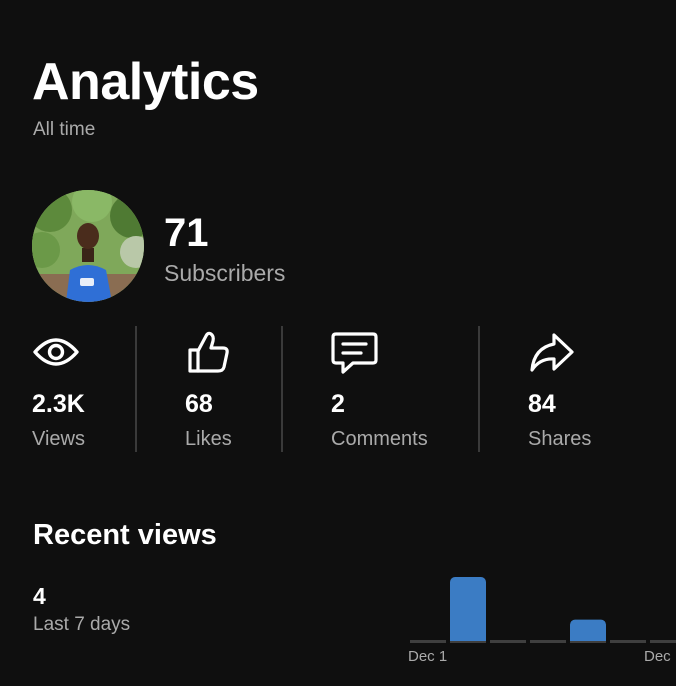 This screenshot has width=676, height=686. Describe the element at coordinates (82, 624) in the screenshot. I see `recent-views-period: Last 7 days` at that location.